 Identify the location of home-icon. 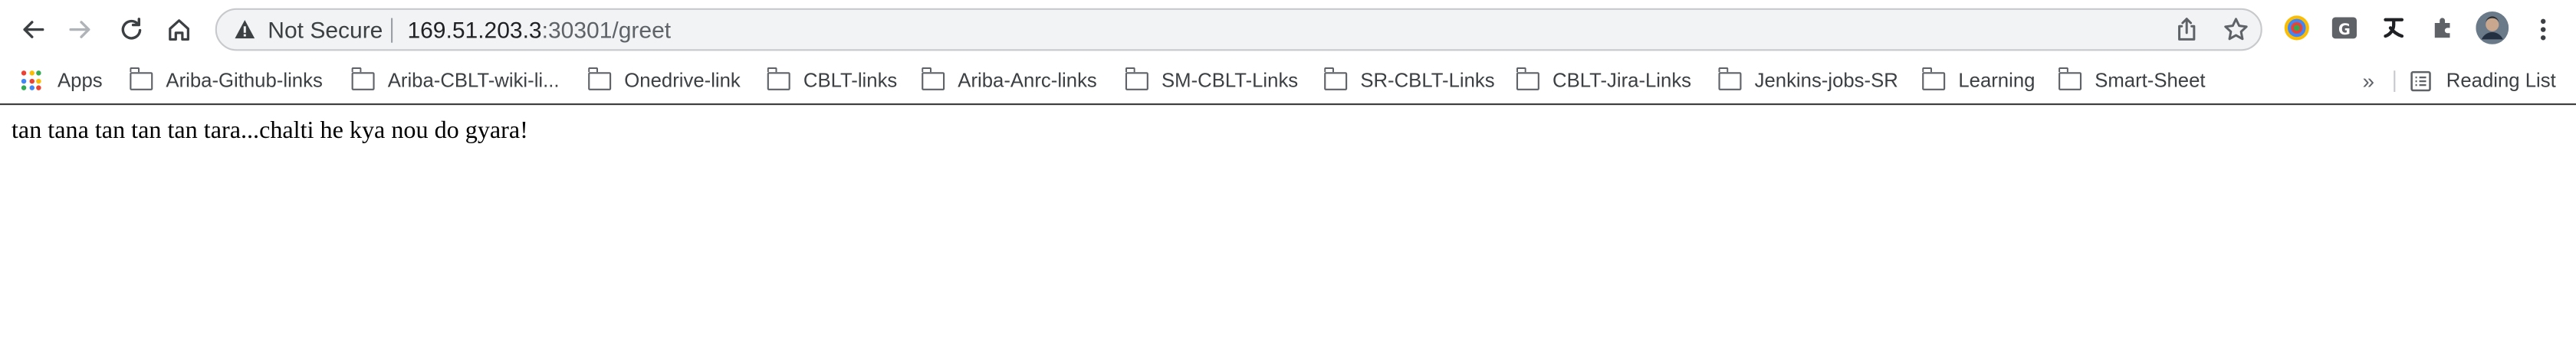
(179, 30).